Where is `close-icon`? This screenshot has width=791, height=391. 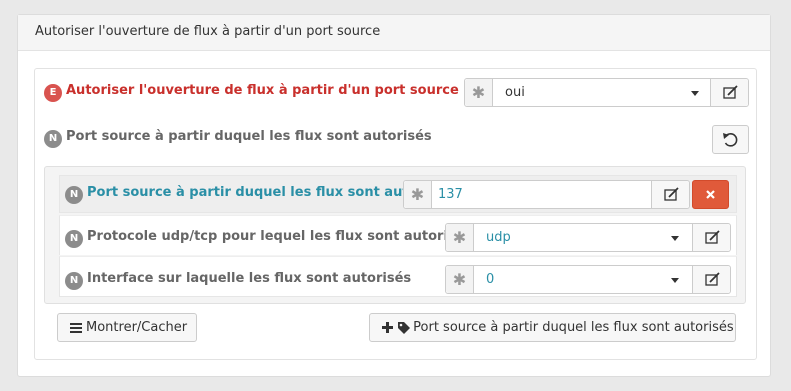 close-icon is located at coordinates (710, 194).